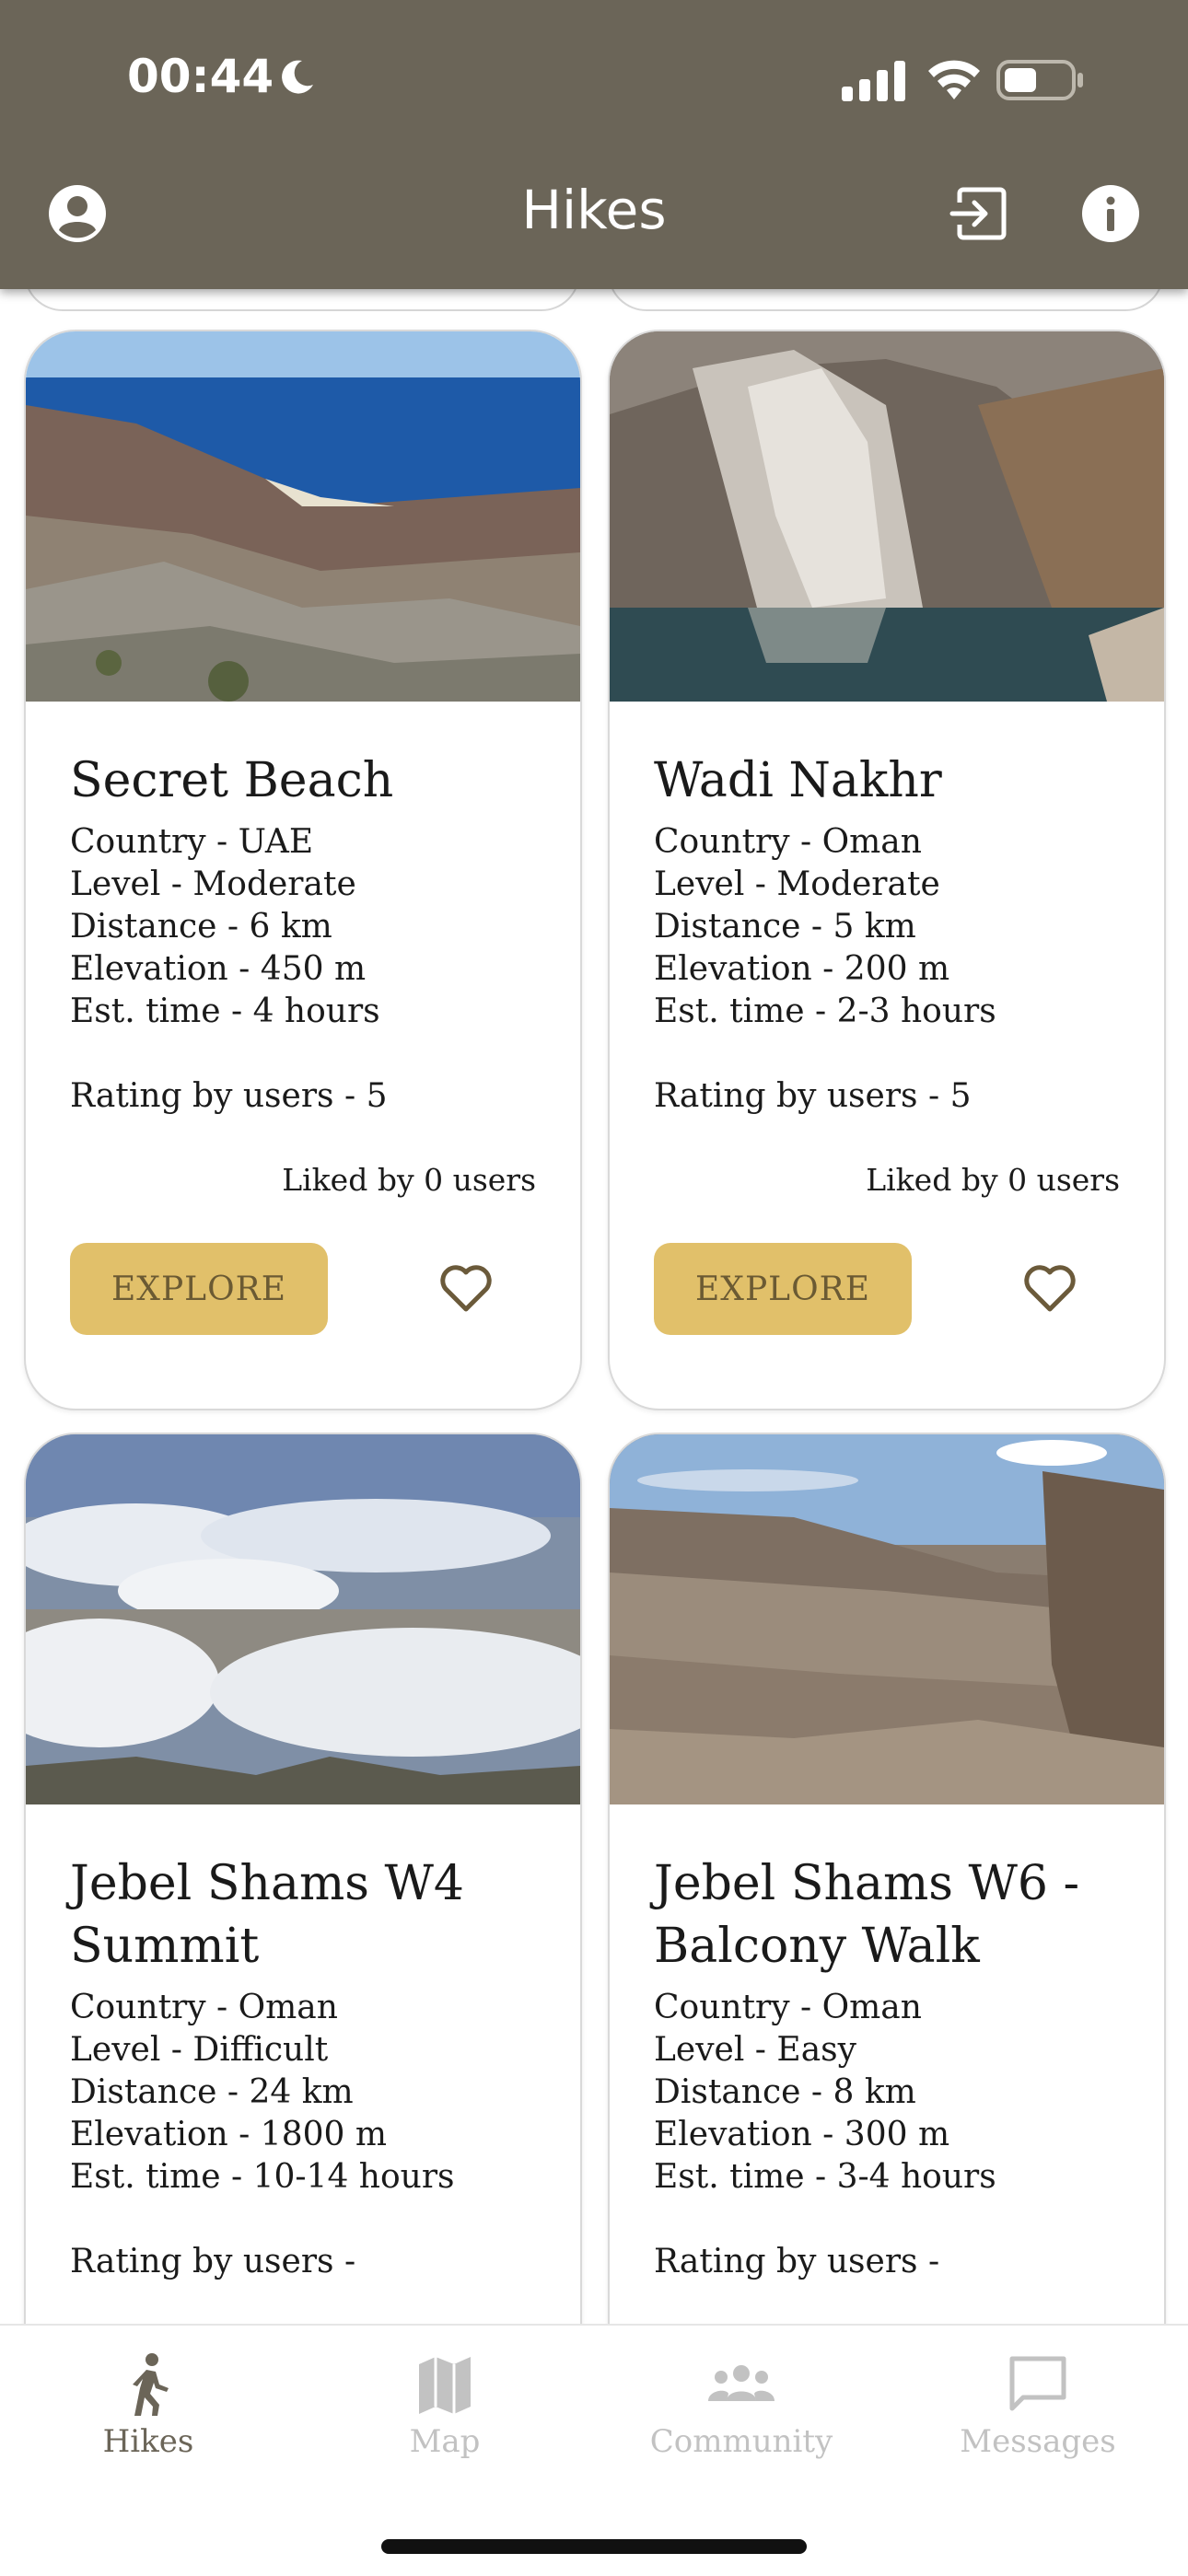 Image resolution: width=1188 pixels, height=2576 pixels. I want to click on people-icon, so click(741, 2383).